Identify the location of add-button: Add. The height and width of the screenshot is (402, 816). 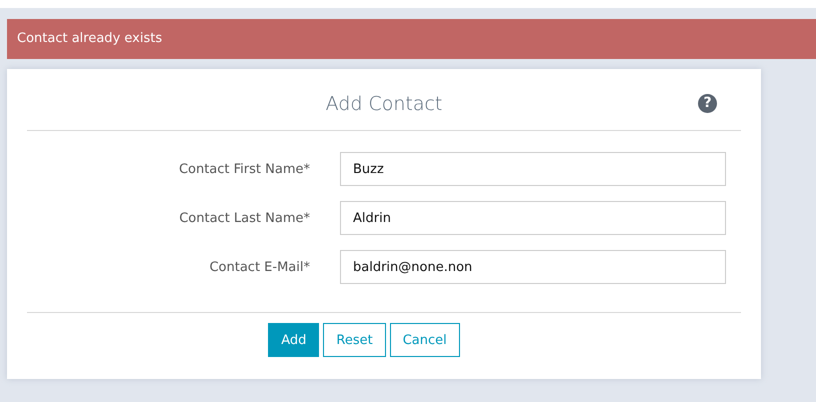
(294, 340).